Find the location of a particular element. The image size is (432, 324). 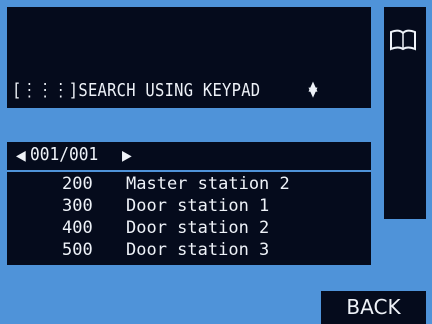

search-keypad-label: [⋮⋮⋮]SEARCH USING KEYPAD is located at coordinates (136, 90).